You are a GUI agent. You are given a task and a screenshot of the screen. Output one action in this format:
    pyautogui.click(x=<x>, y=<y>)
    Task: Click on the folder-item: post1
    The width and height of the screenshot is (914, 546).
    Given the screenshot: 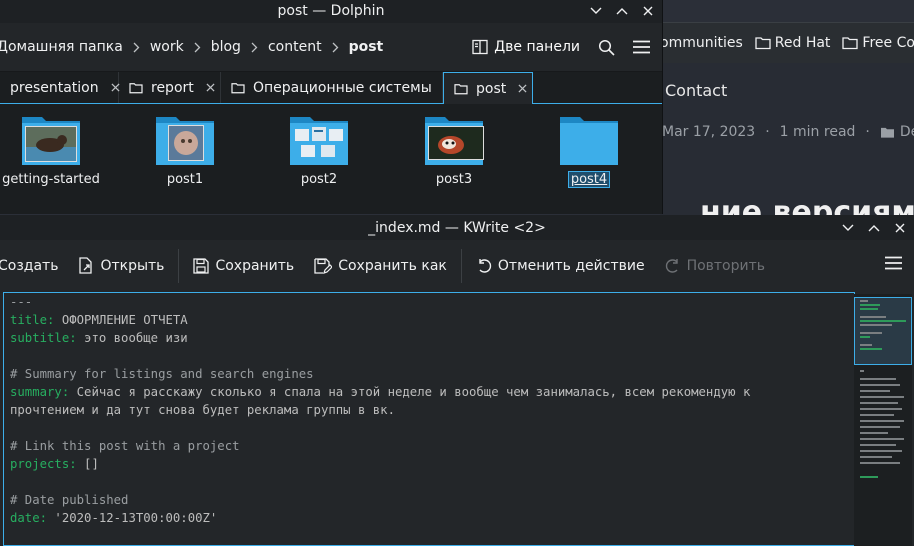 What is the action you would take?
    pyautogui.click(x=185, y=146)
    